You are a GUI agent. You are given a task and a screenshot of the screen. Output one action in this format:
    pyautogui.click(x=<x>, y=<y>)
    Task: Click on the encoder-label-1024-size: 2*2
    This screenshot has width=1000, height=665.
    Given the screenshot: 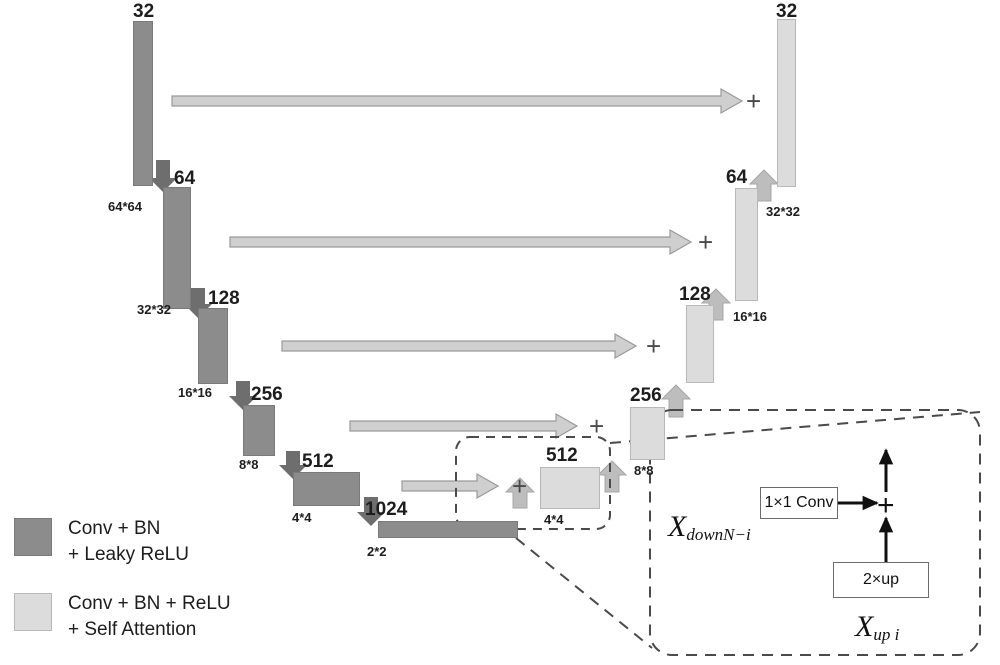 What is the action you would take?
    pyautogui.click(x=377, y=551)
    